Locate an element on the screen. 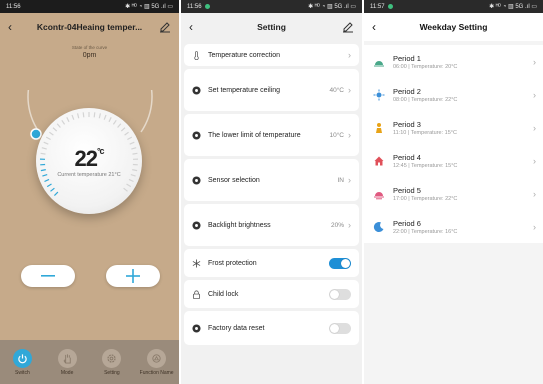 Image resolution: width=543 pixels, height=384 pixels. status-time: 11:56 is located at coordinates (194, 6).